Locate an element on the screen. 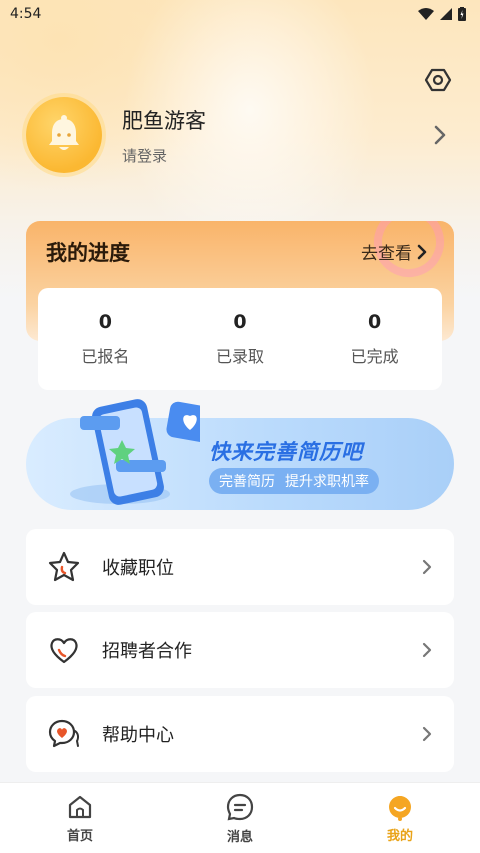 Image resolution: width=480 pixels, height=853 pixels. tab-label: 消息 is located at coordinates (239, 837).